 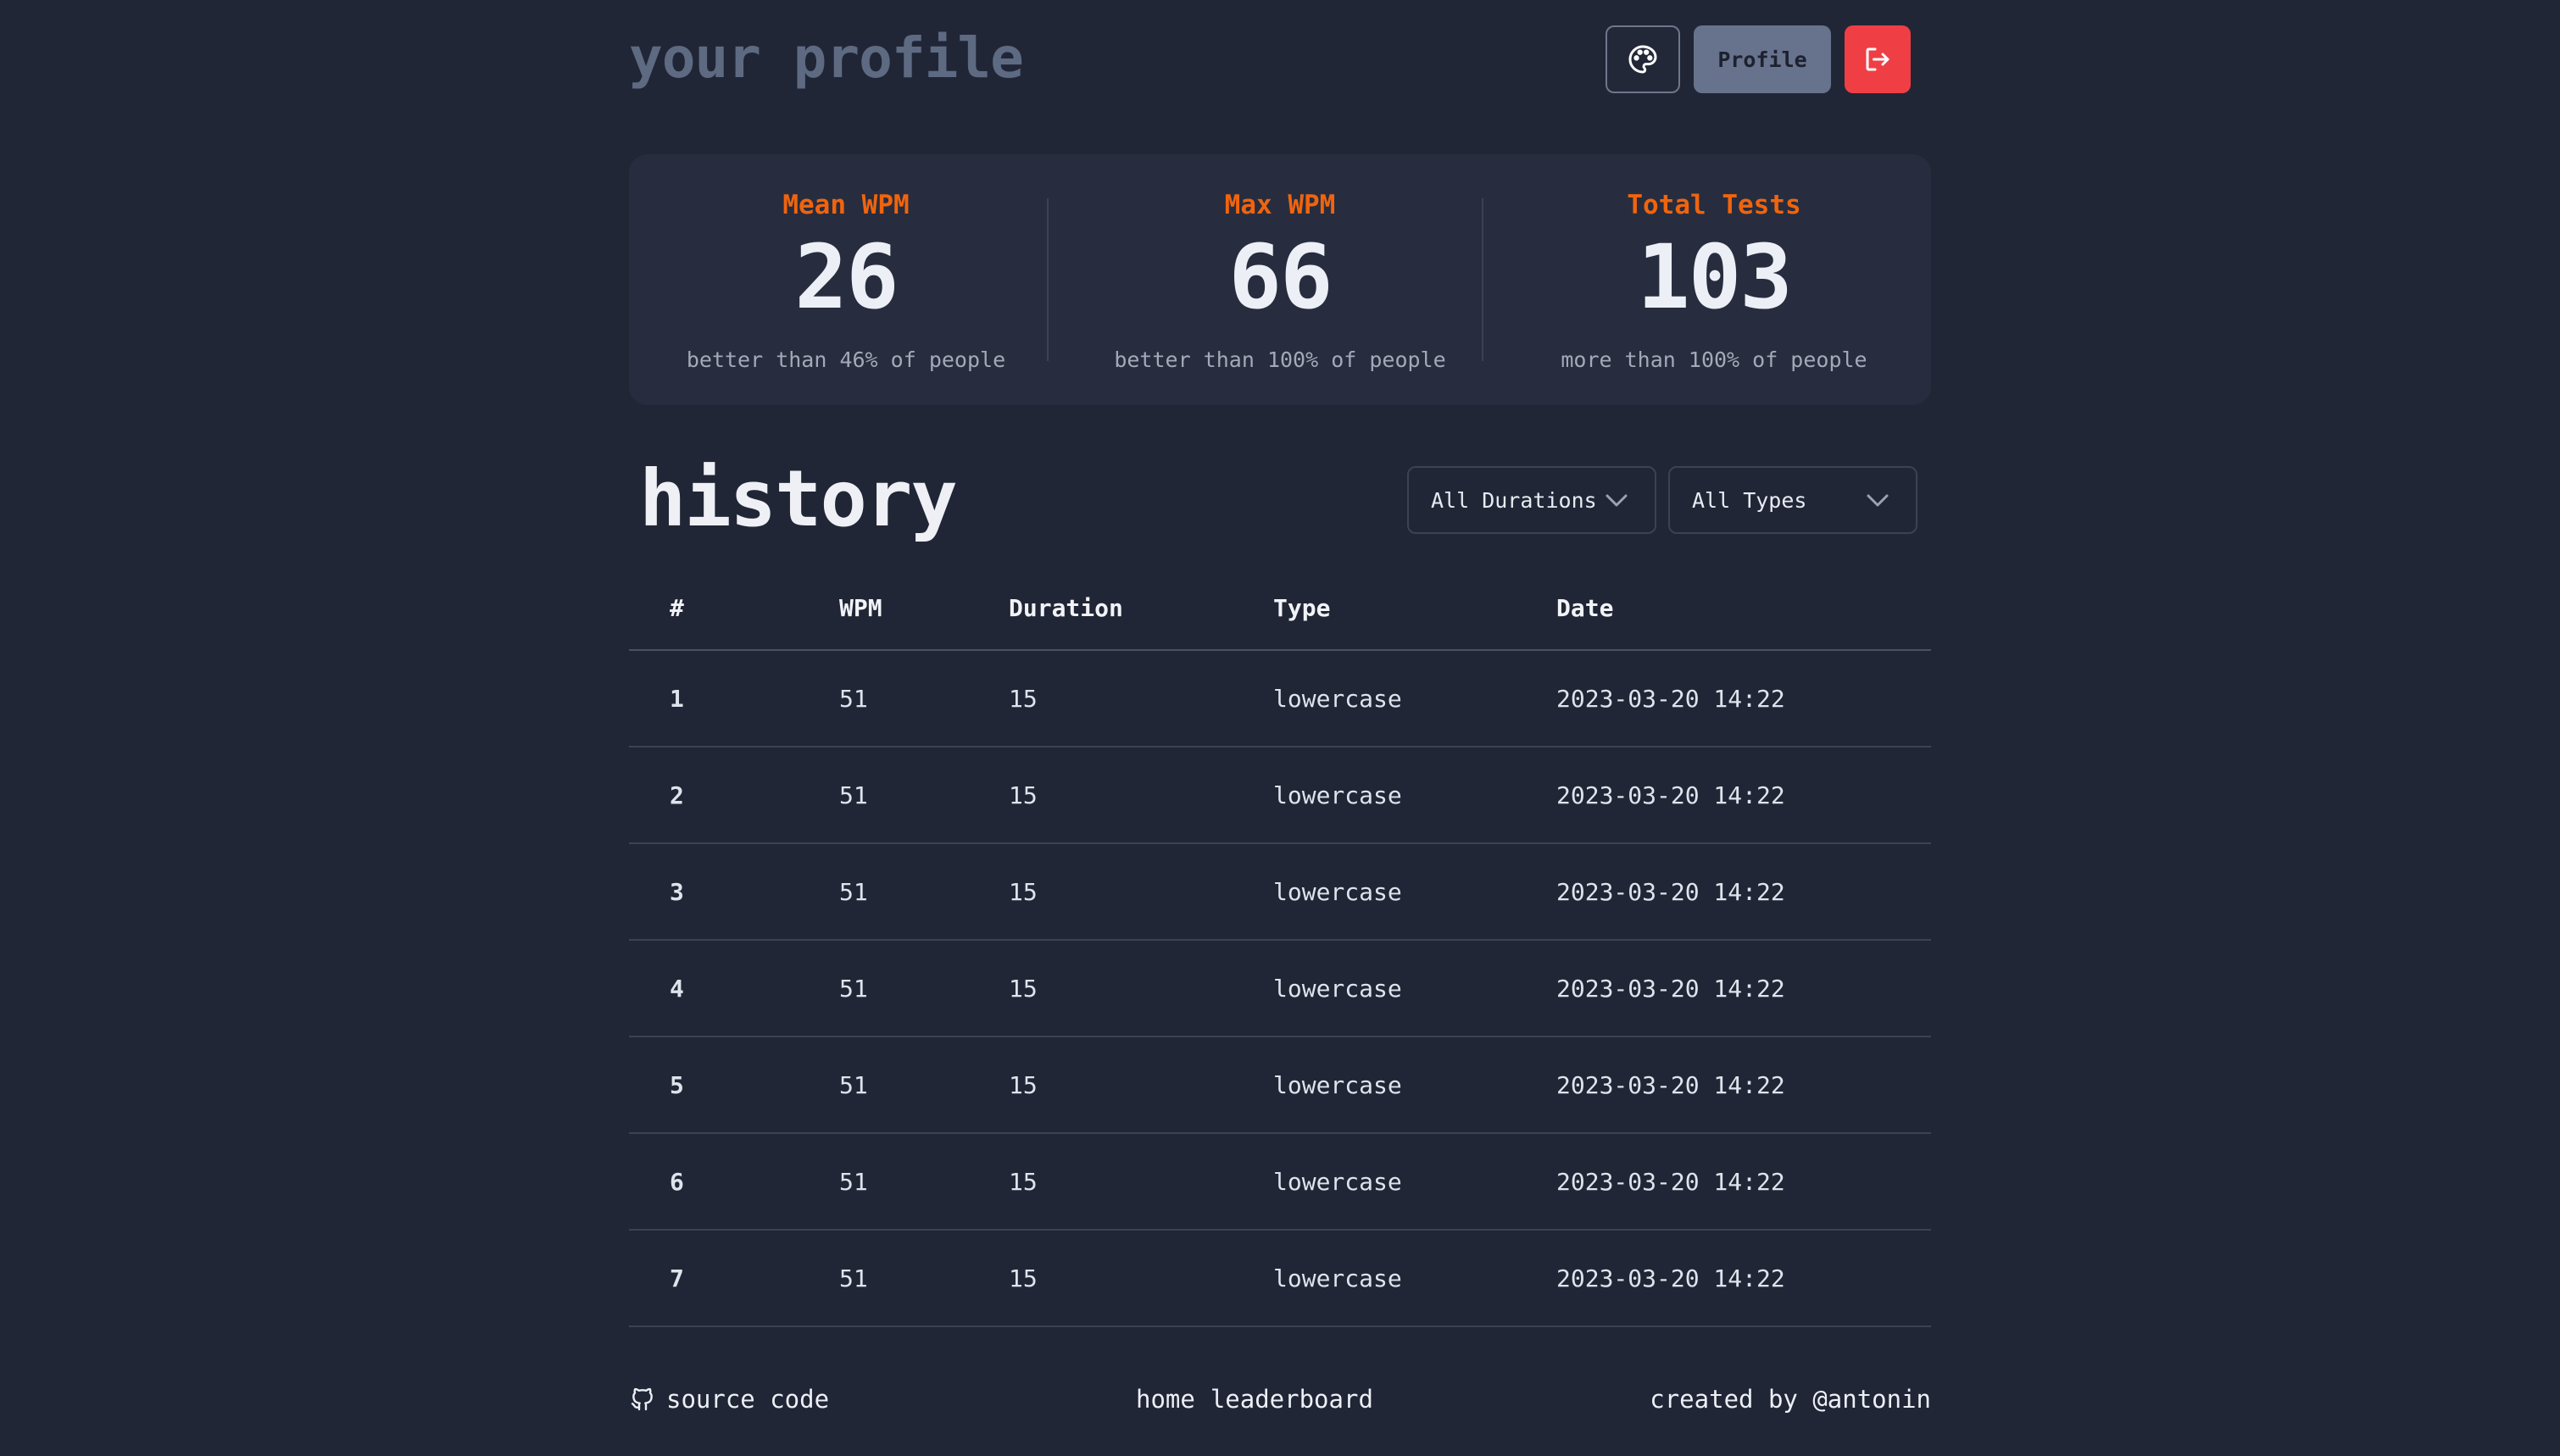 I want to click on theme-button, so click(x=1643, y=59).